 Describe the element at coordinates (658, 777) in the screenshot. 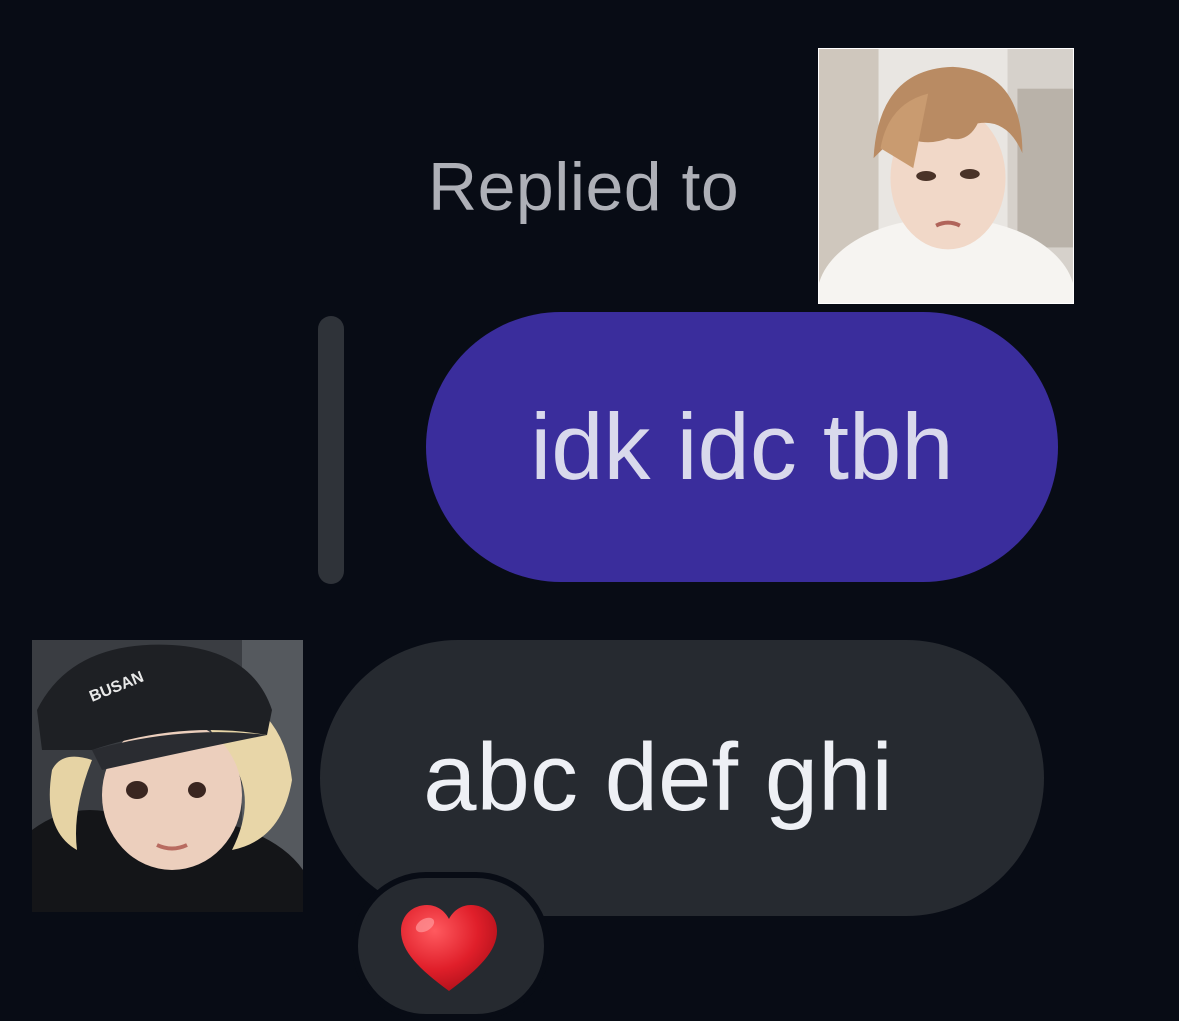

I see `received-message-text: abc def ghi` at that location.